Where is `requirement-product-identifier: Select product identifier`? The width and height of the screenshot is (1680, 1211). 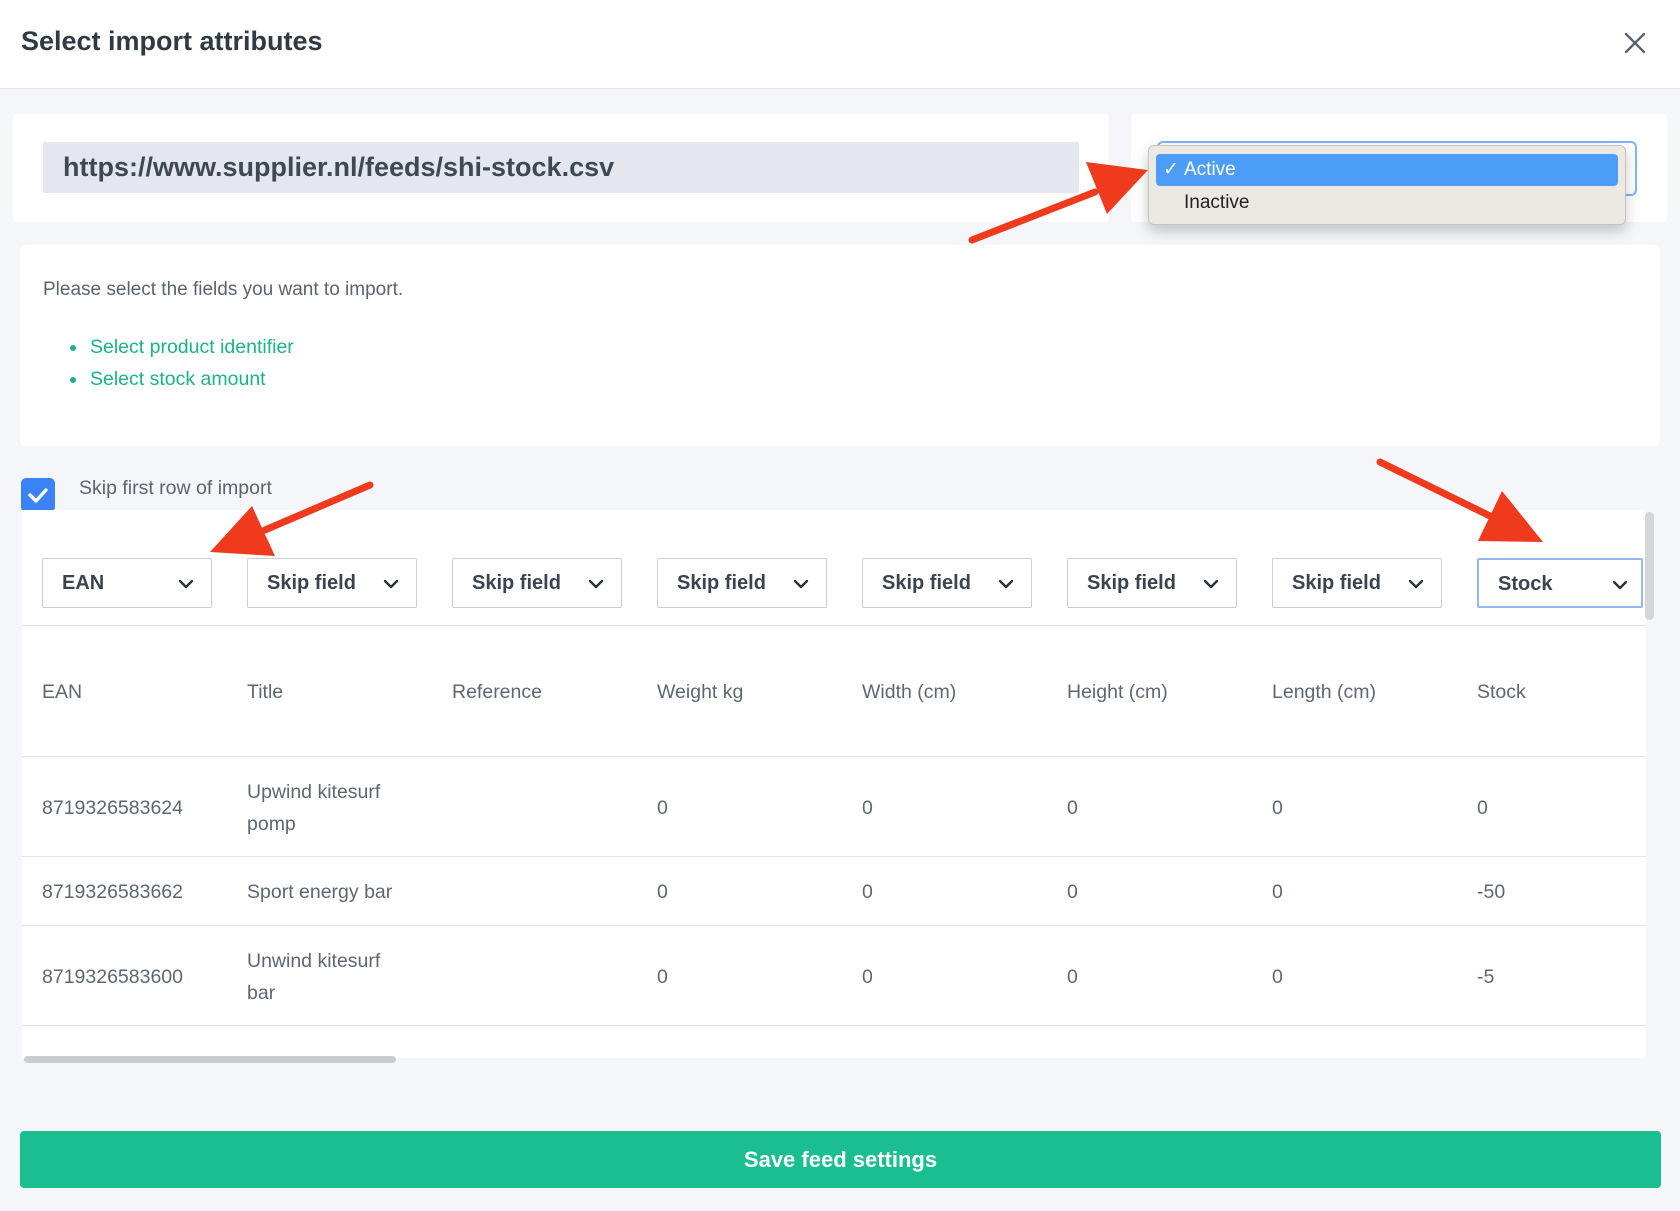 requirement-product-identifier: Select product identifier is located at coordinates (182, 347).